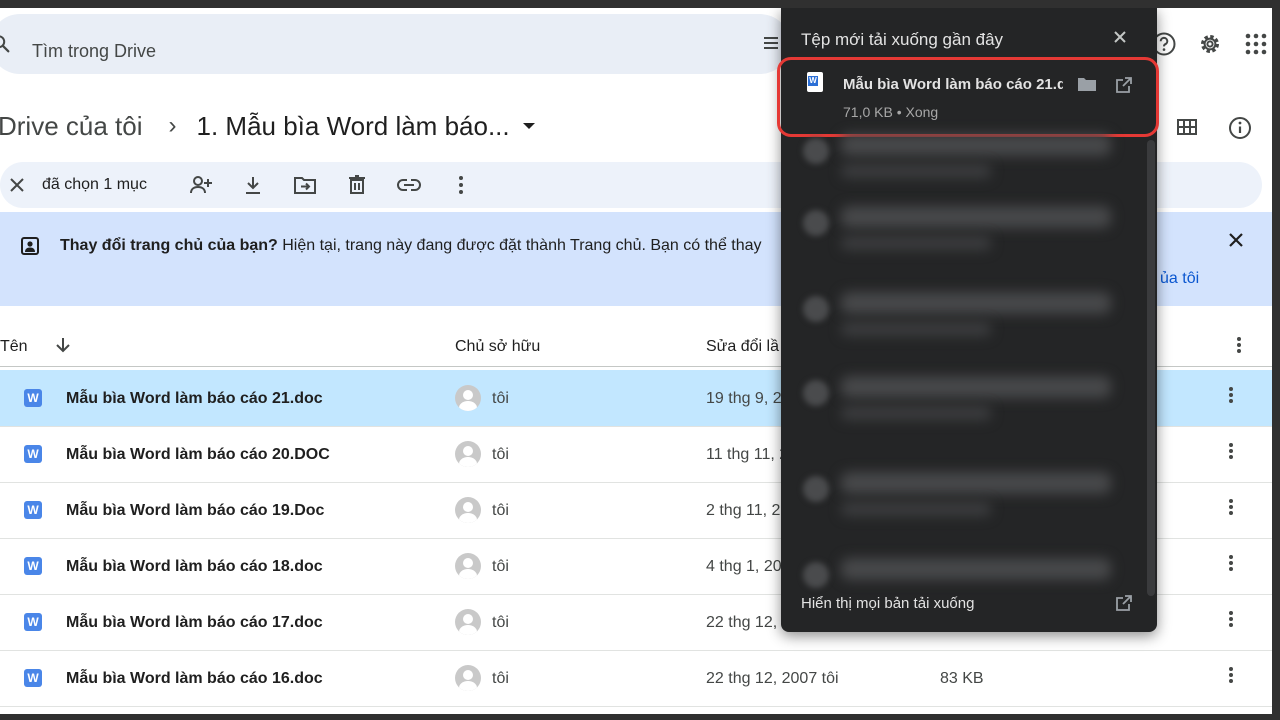  What do you see at coordinates (497, 347) in the screenshot?
I see `column-owner: Chủ sở hữu` at bounding box center [497, 347].